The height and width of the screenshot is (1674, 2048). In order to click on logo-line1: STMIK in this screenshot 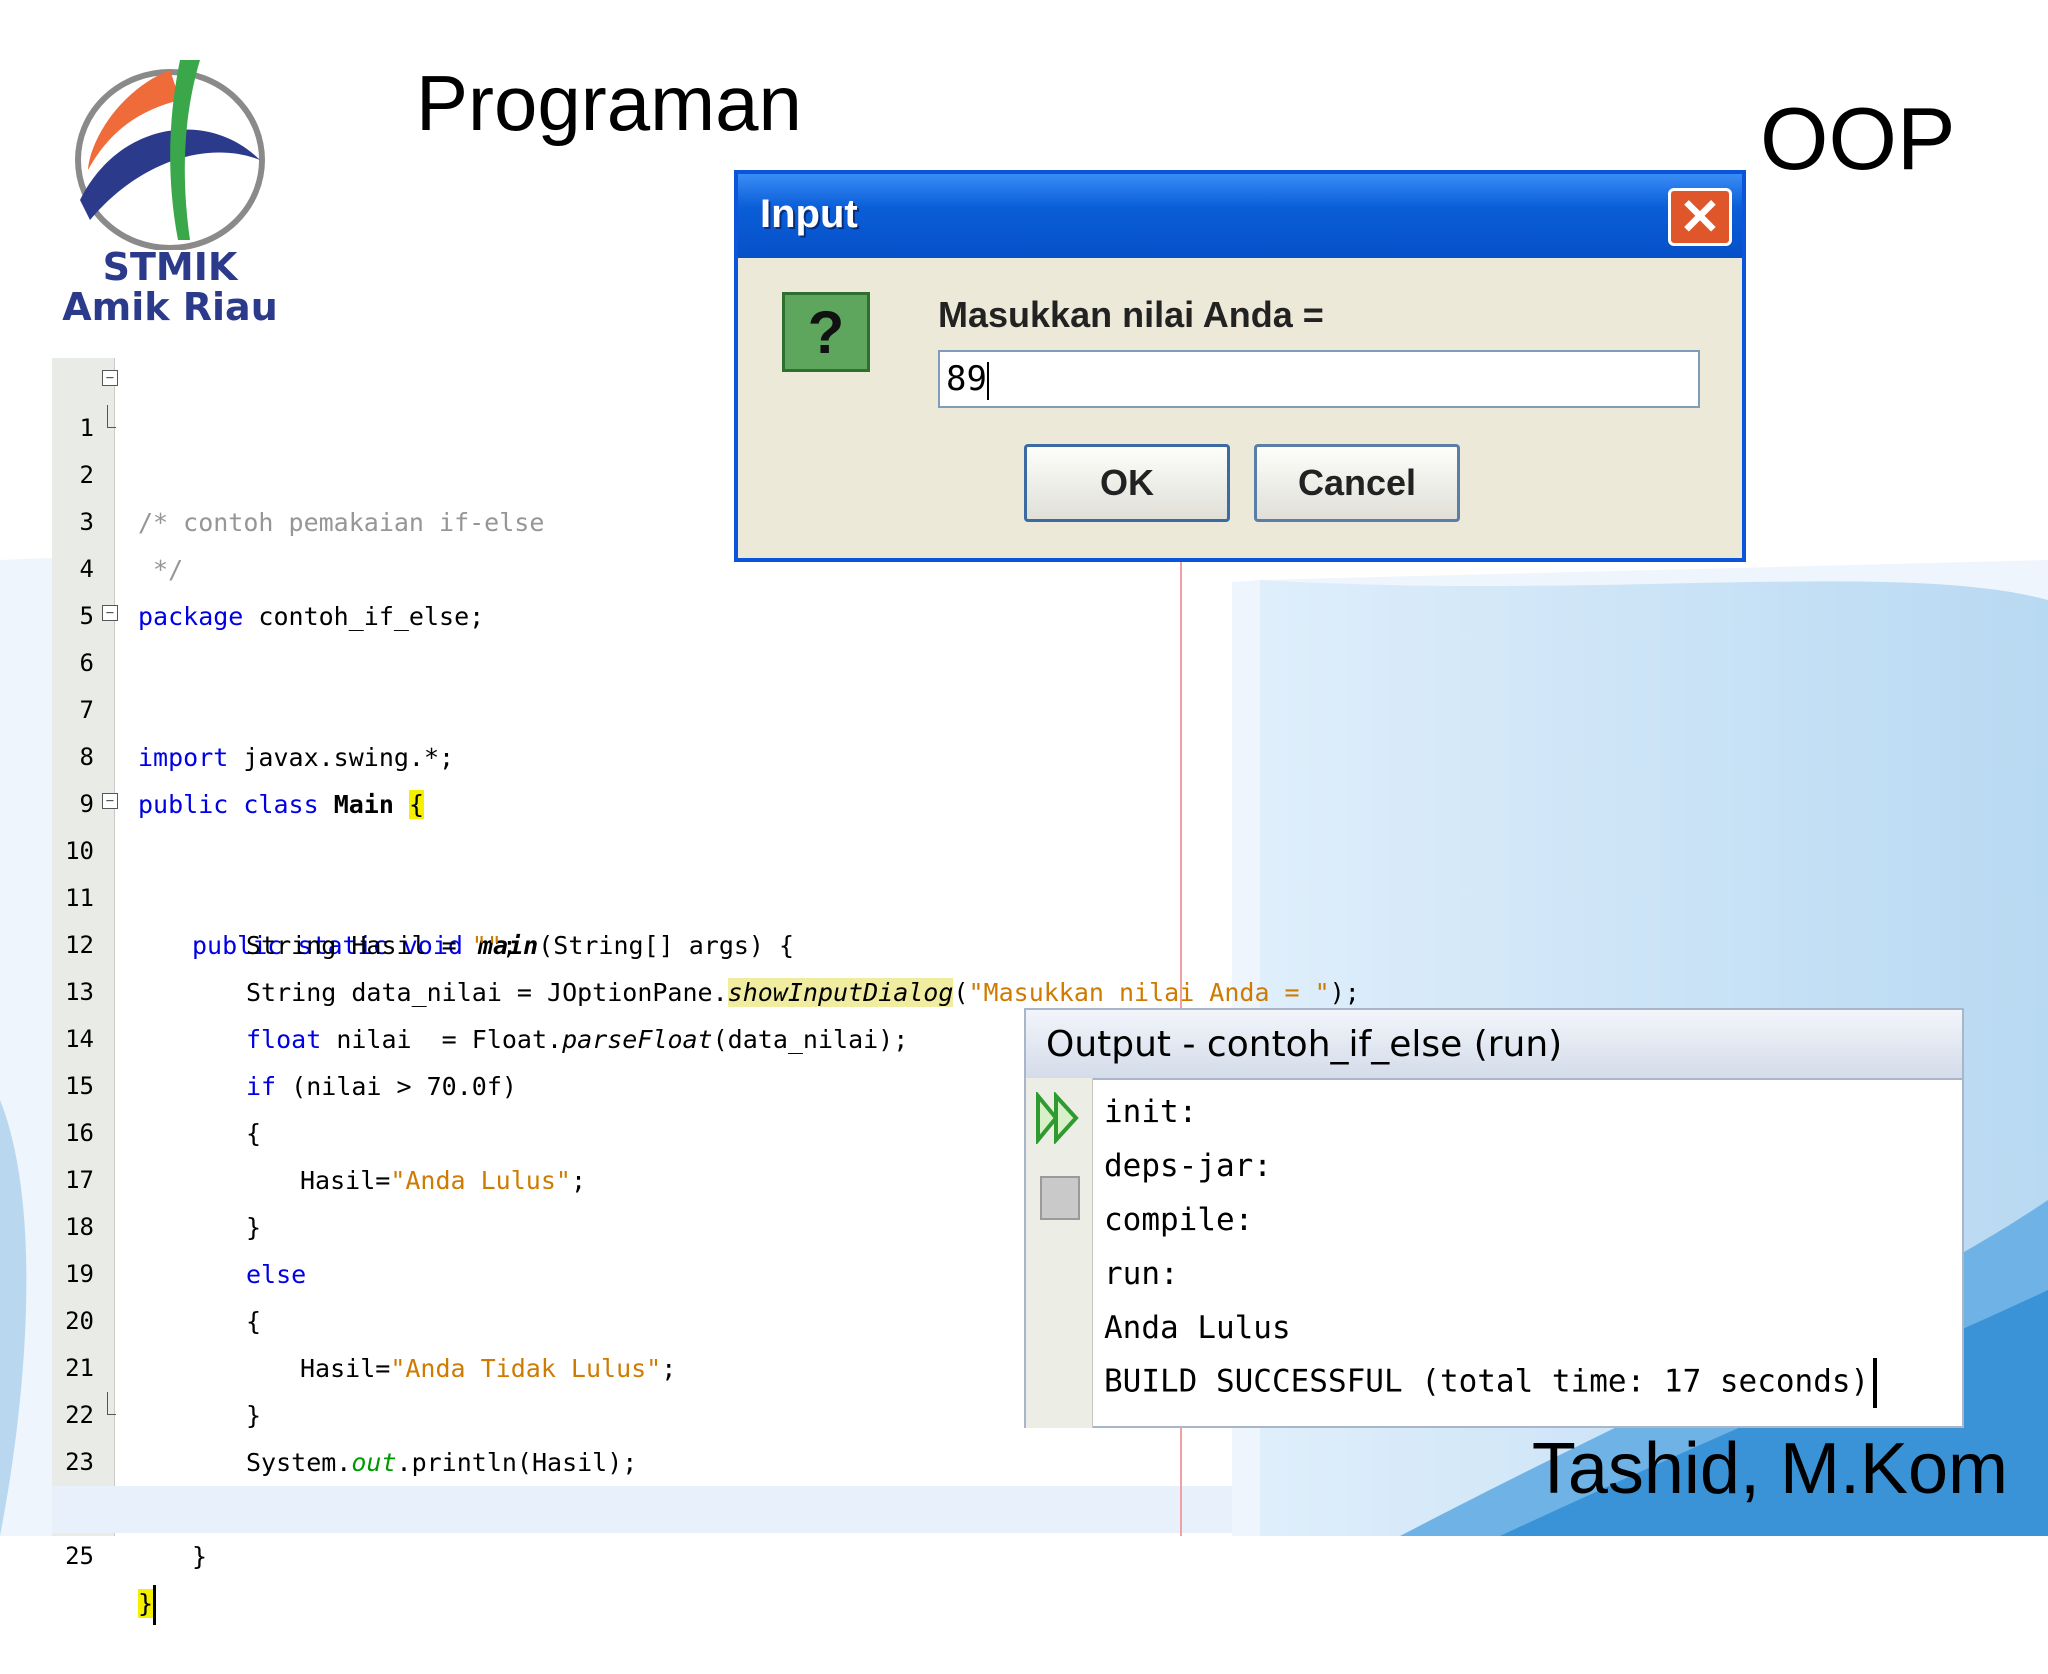, I will do `click(170, 267)`.